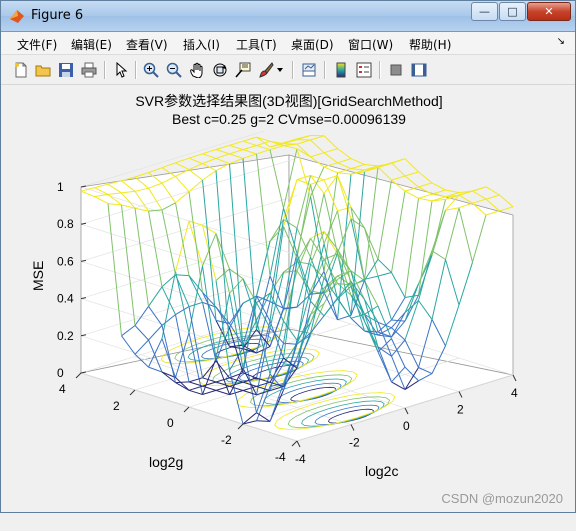 The image size is (576, 531). I want to click on zoom-out-icon, so click(174, 70).